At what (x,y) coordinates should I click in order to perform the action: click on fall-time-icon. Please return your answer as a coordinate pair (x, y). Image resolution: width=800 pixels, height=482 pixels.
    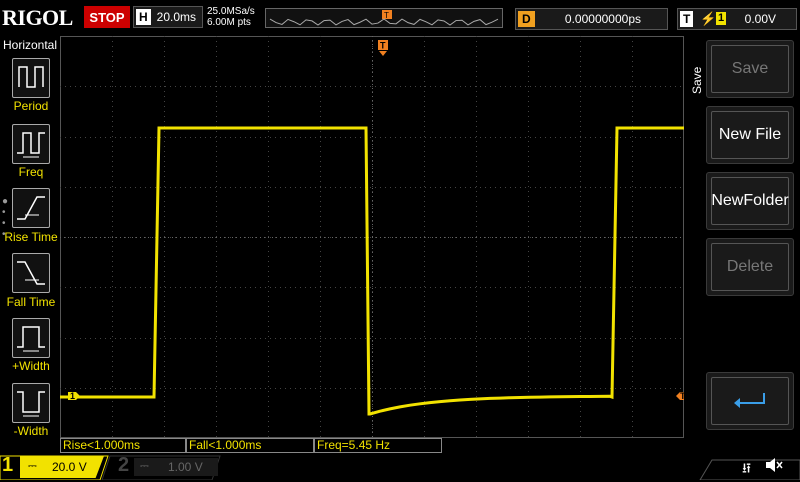
    Looking at the image, I should click on (31, 273).